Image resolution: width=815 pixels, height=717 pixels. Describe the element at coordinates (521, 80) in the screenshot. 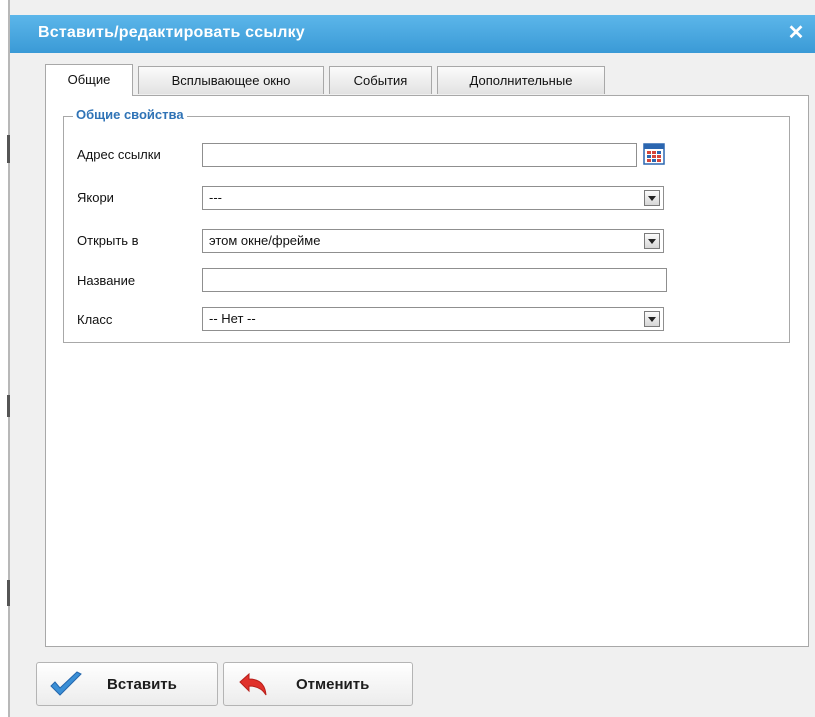

I see `tab-advanced: Дополнительные` at that location.